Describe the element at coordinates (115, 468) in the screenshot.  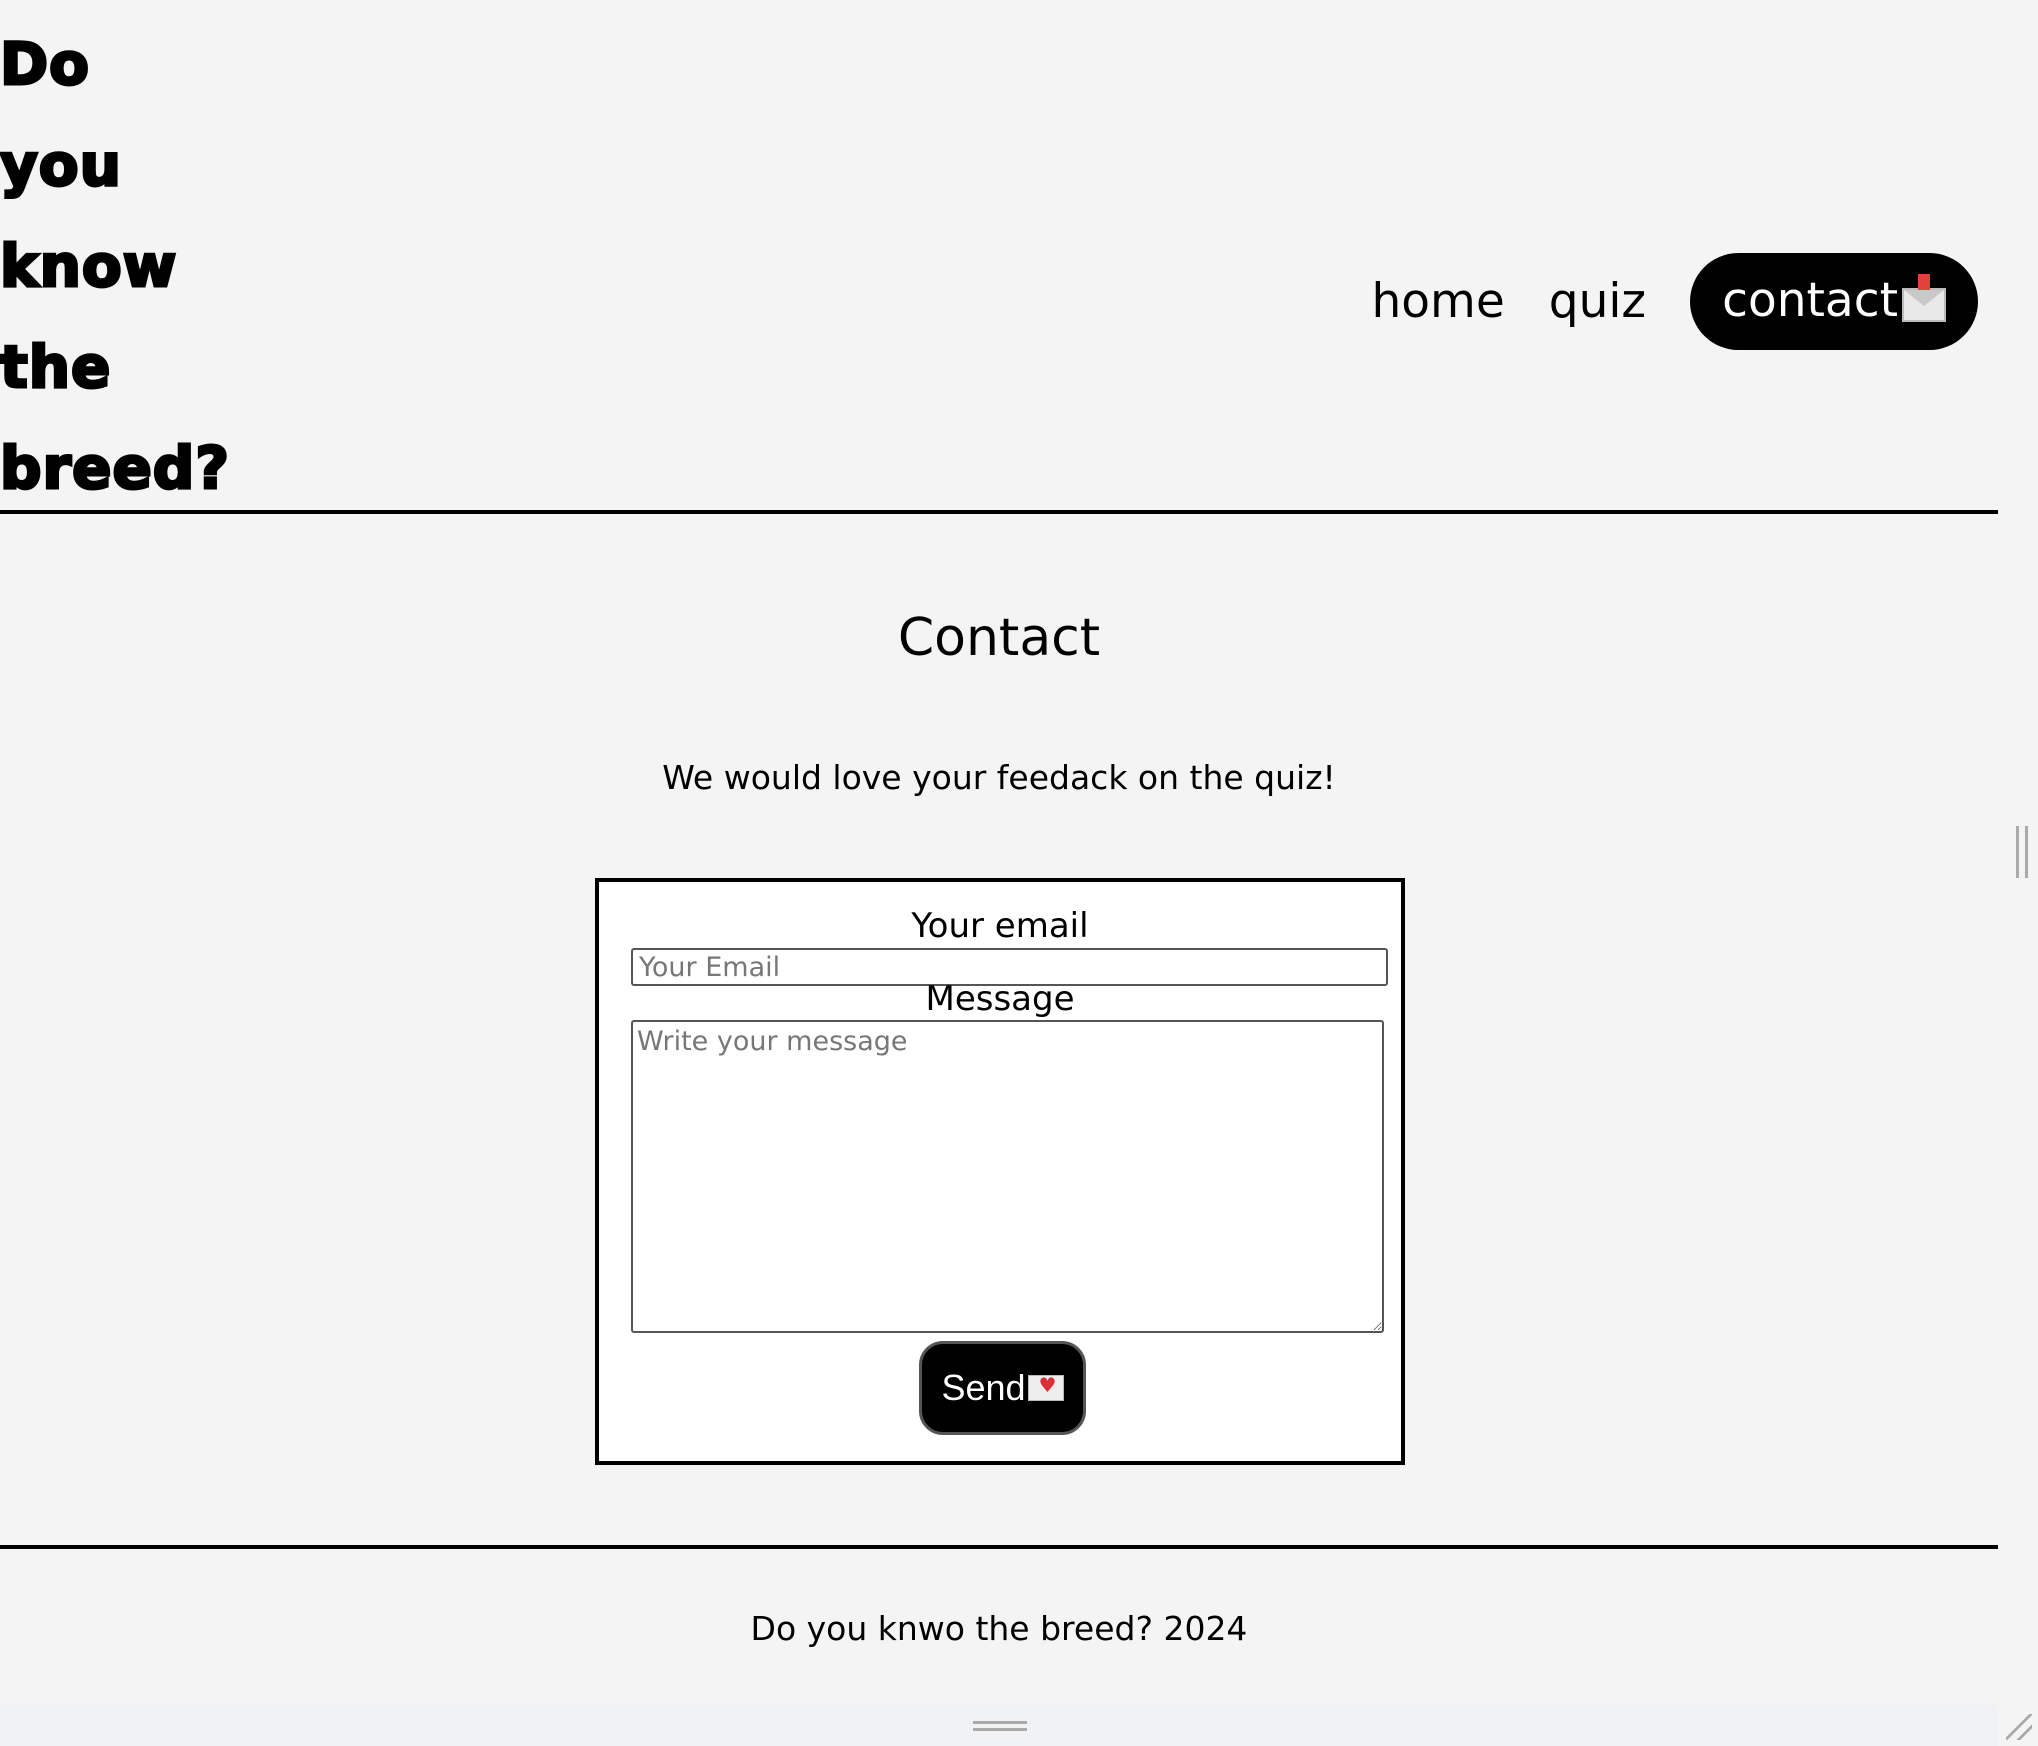
I see `logo-line: breed?` at that location.